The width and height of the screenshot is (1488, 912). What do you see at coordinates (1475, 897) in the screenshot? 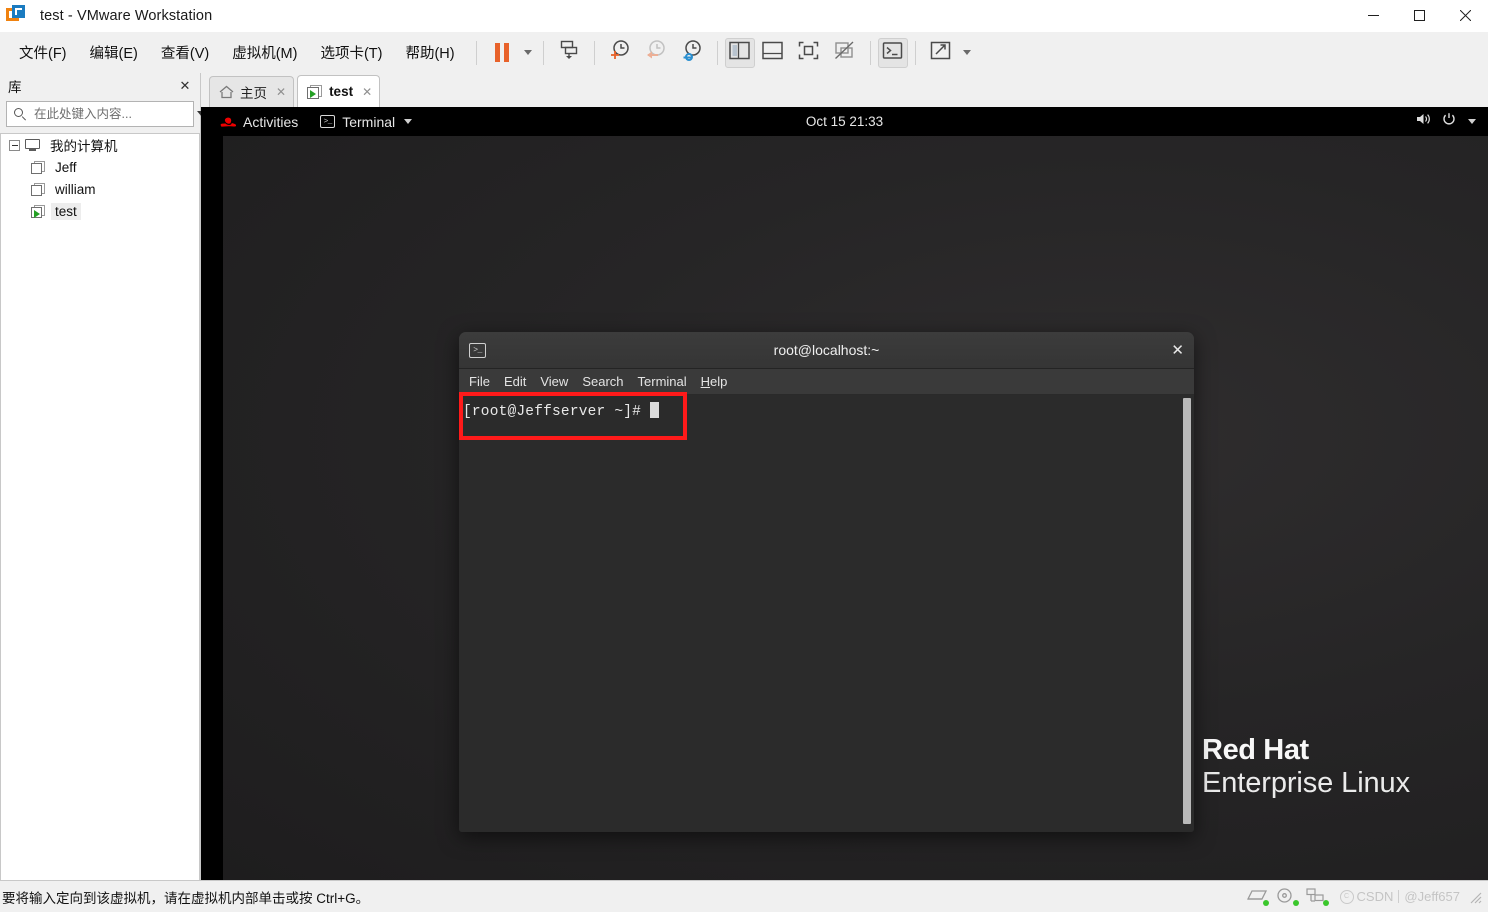
I see `resize-grip` at bounding box center [1475, 897].